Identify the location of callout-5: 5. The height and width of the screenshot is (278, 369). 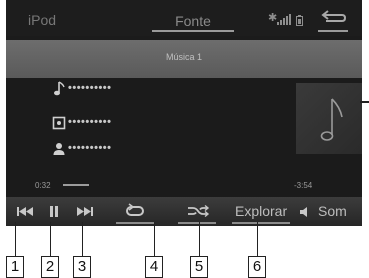
(199, 267).